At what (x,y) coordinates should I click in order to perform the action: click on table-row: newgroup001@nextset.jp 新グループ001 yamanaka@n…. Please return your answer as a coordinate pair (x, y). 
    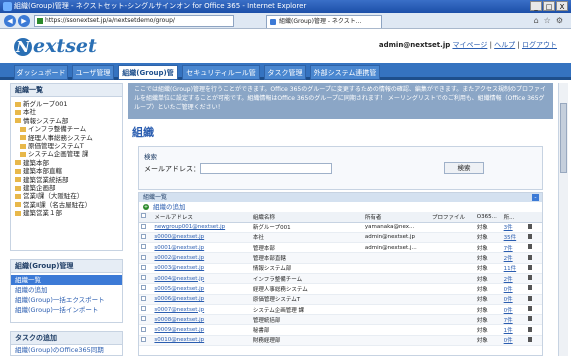
    Looking at the image, I should click on (340, 227).